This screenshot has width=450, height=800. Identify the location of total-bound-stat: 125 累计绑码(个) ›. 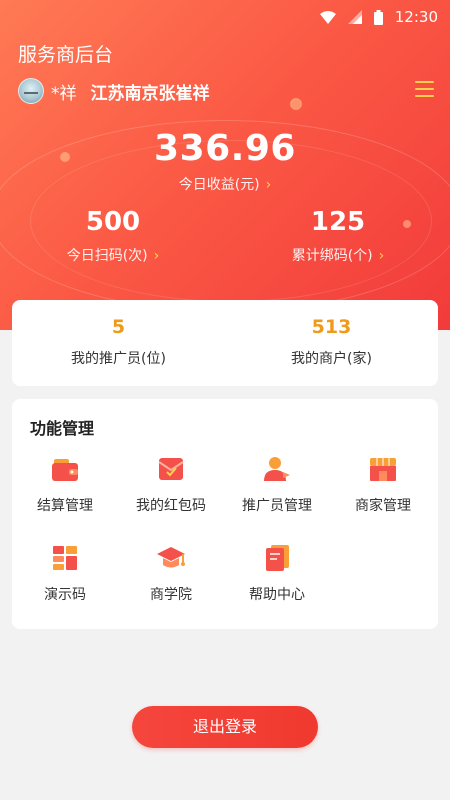
(338, 236).